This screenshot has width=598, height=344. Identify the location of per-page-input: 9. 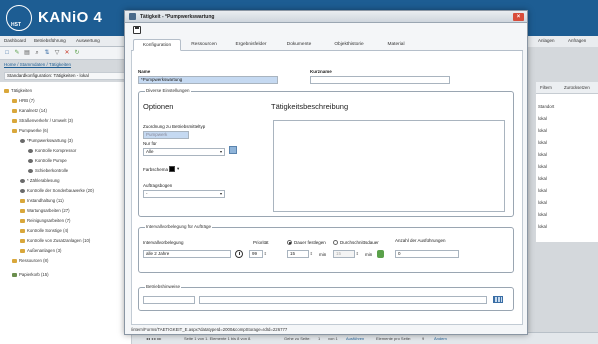
(423, 338).